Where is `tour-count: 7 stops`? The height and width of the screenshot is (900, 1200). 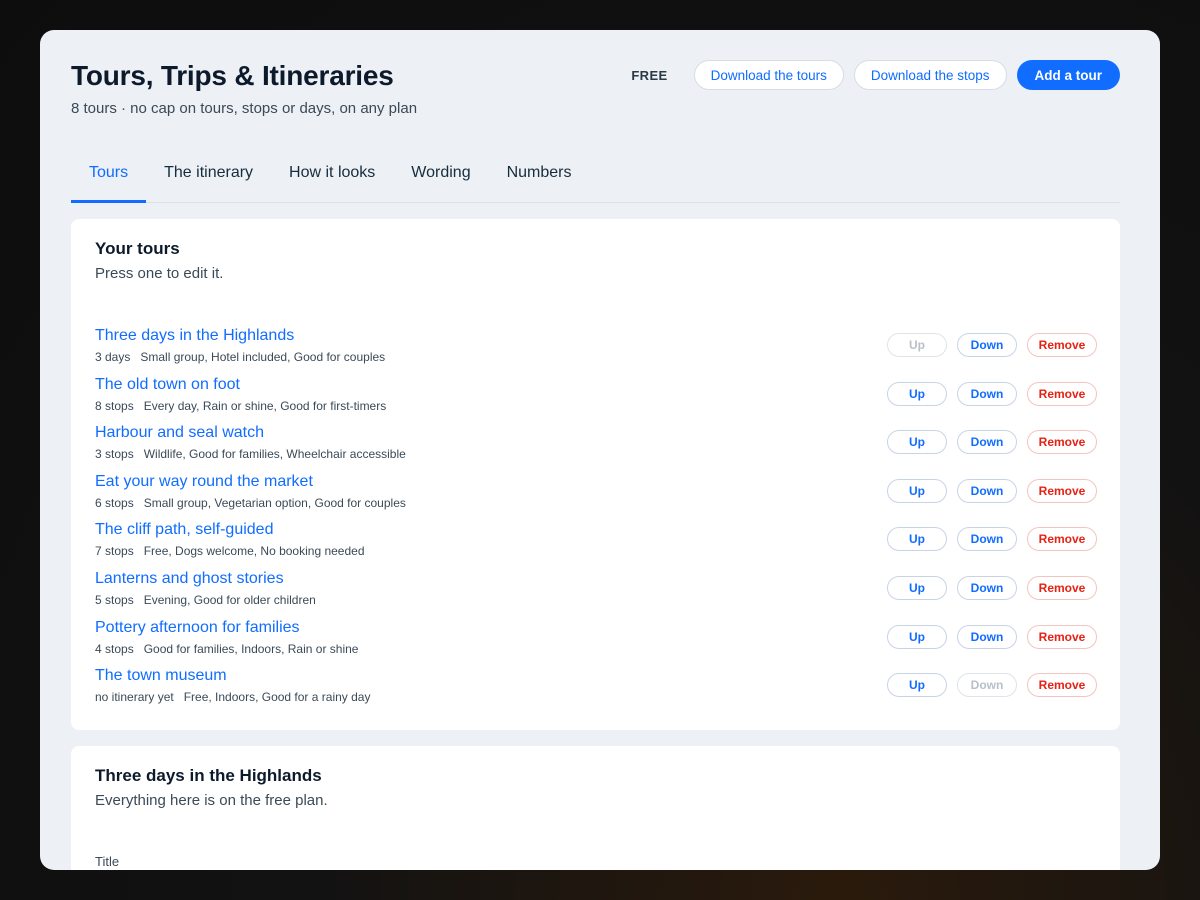 tour-count: 7 stops is located at coordinates (114, 551).